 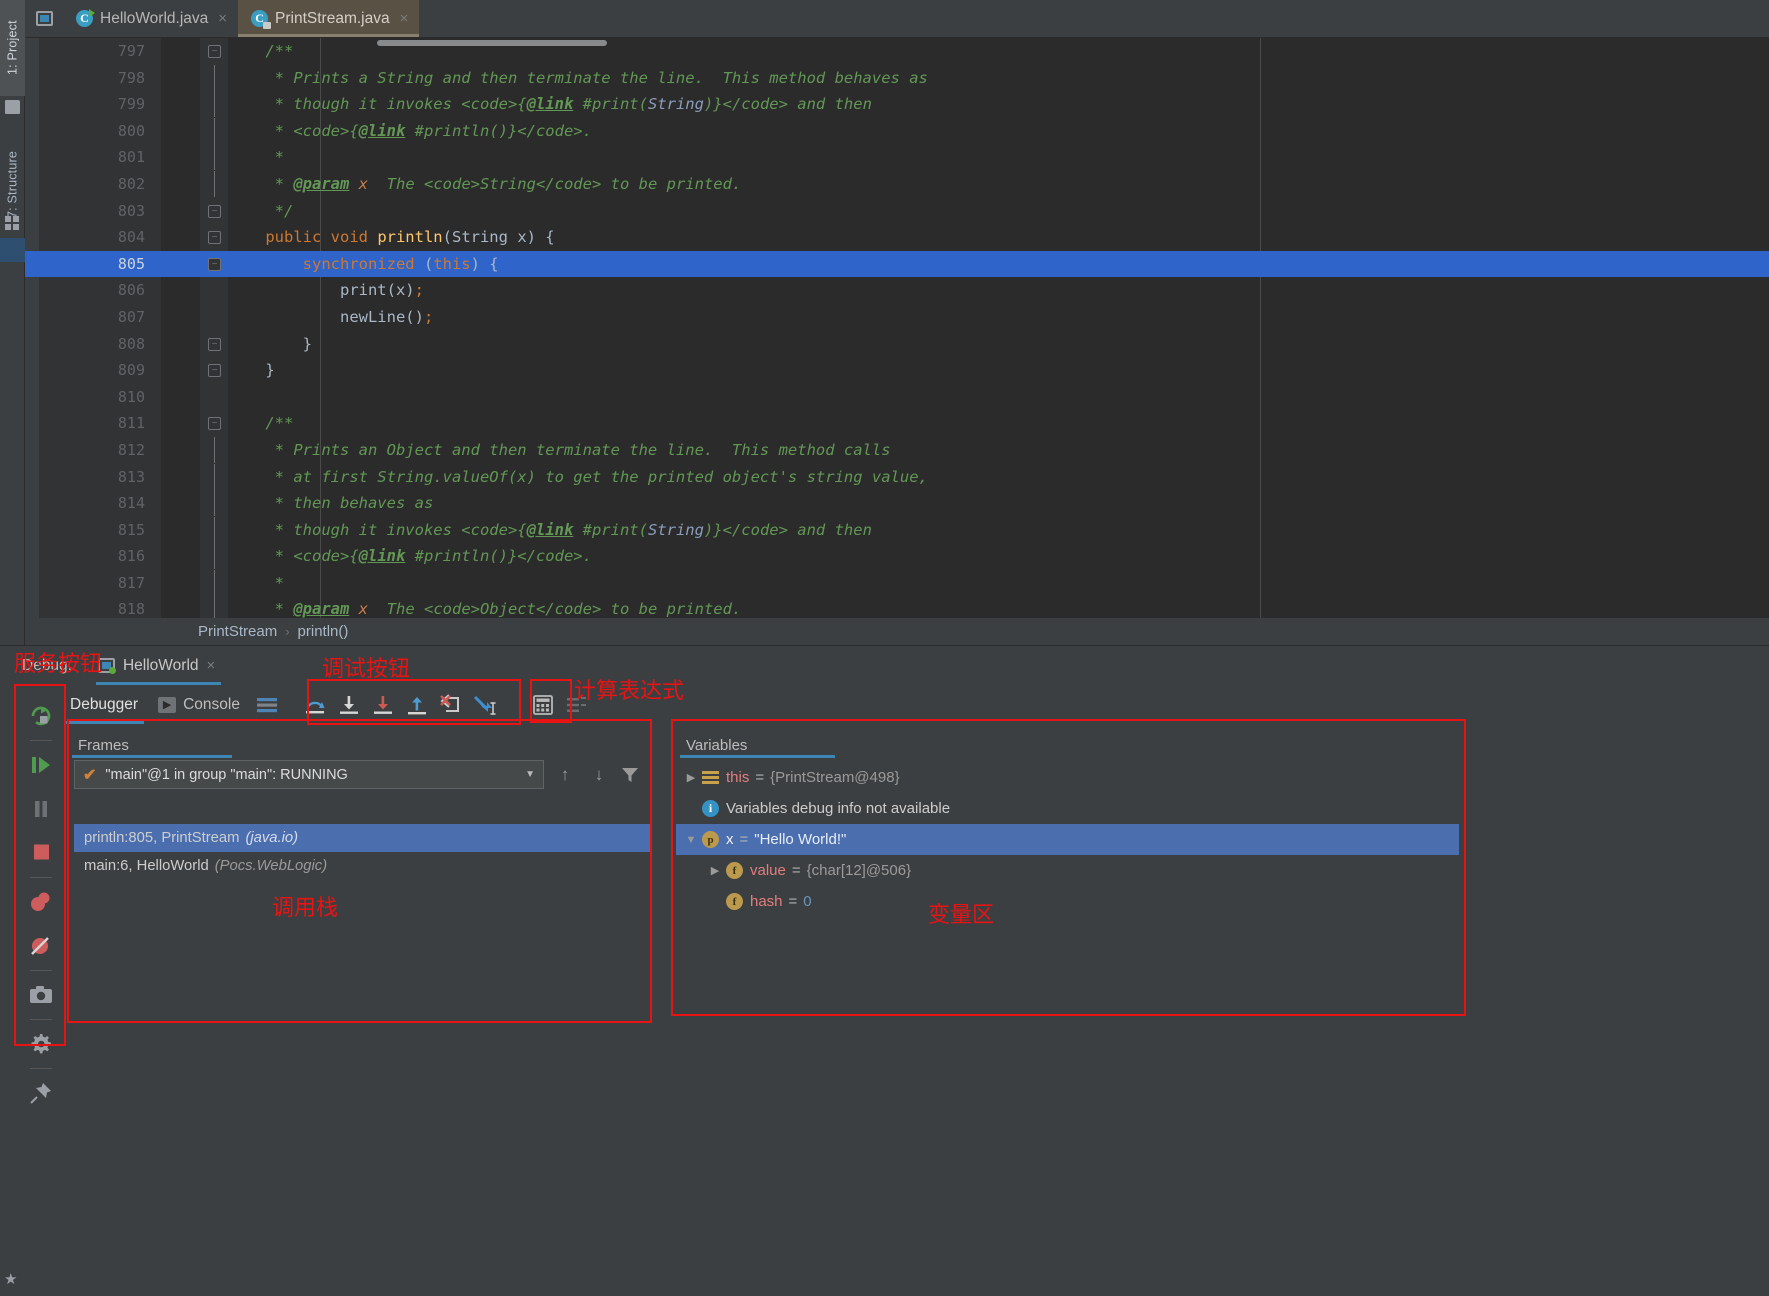 What do you see at coordinates (897, 344) in the screenshot?
I see `code-line: 808 }` at bounding box center [897, 344].